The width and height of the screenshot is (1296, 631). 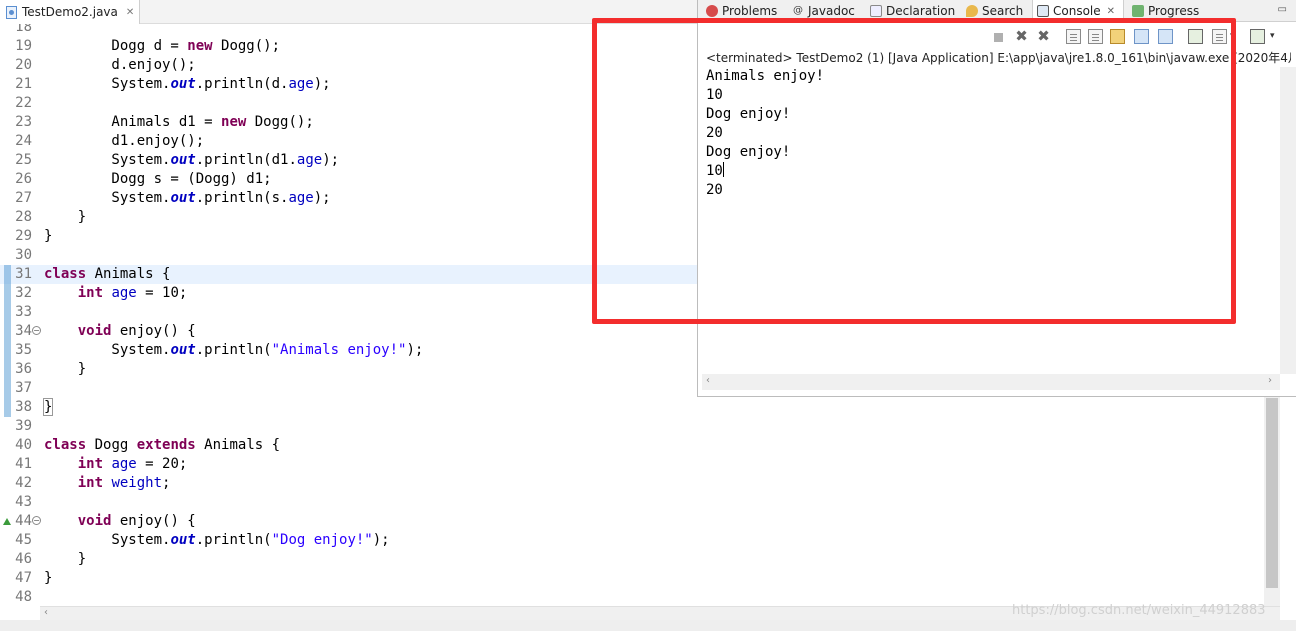 What do you see at coordinates (921, 11) in the screenshot?
I see `tab-label: Declaration` at bounding box center [921, 11].